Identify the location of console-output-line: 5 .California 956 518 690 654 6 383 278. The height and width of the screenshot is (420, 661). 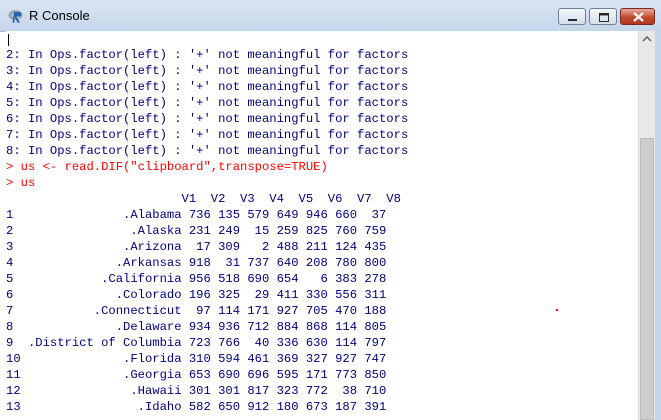
(196, 279).